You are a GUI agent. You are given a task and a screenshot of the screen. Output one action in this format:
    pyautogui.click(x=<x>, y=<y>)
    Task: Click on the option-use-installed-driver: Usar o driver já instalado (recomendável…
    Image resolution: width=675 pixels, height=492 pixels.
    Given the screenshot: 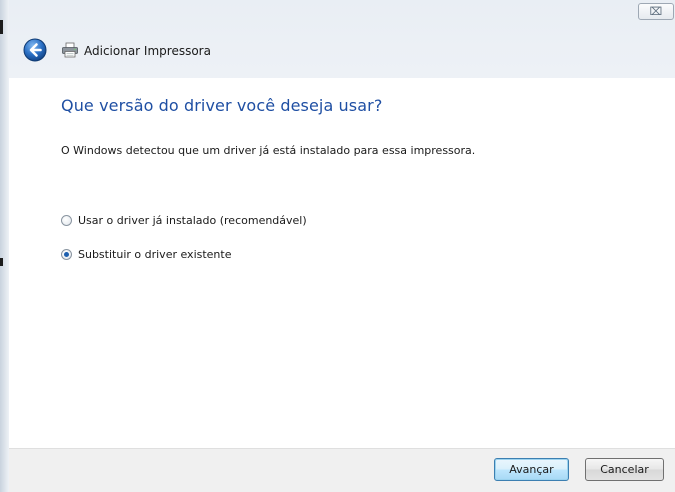 What is the action you would take?
    pyautogui.click(x=184, y=220)
    